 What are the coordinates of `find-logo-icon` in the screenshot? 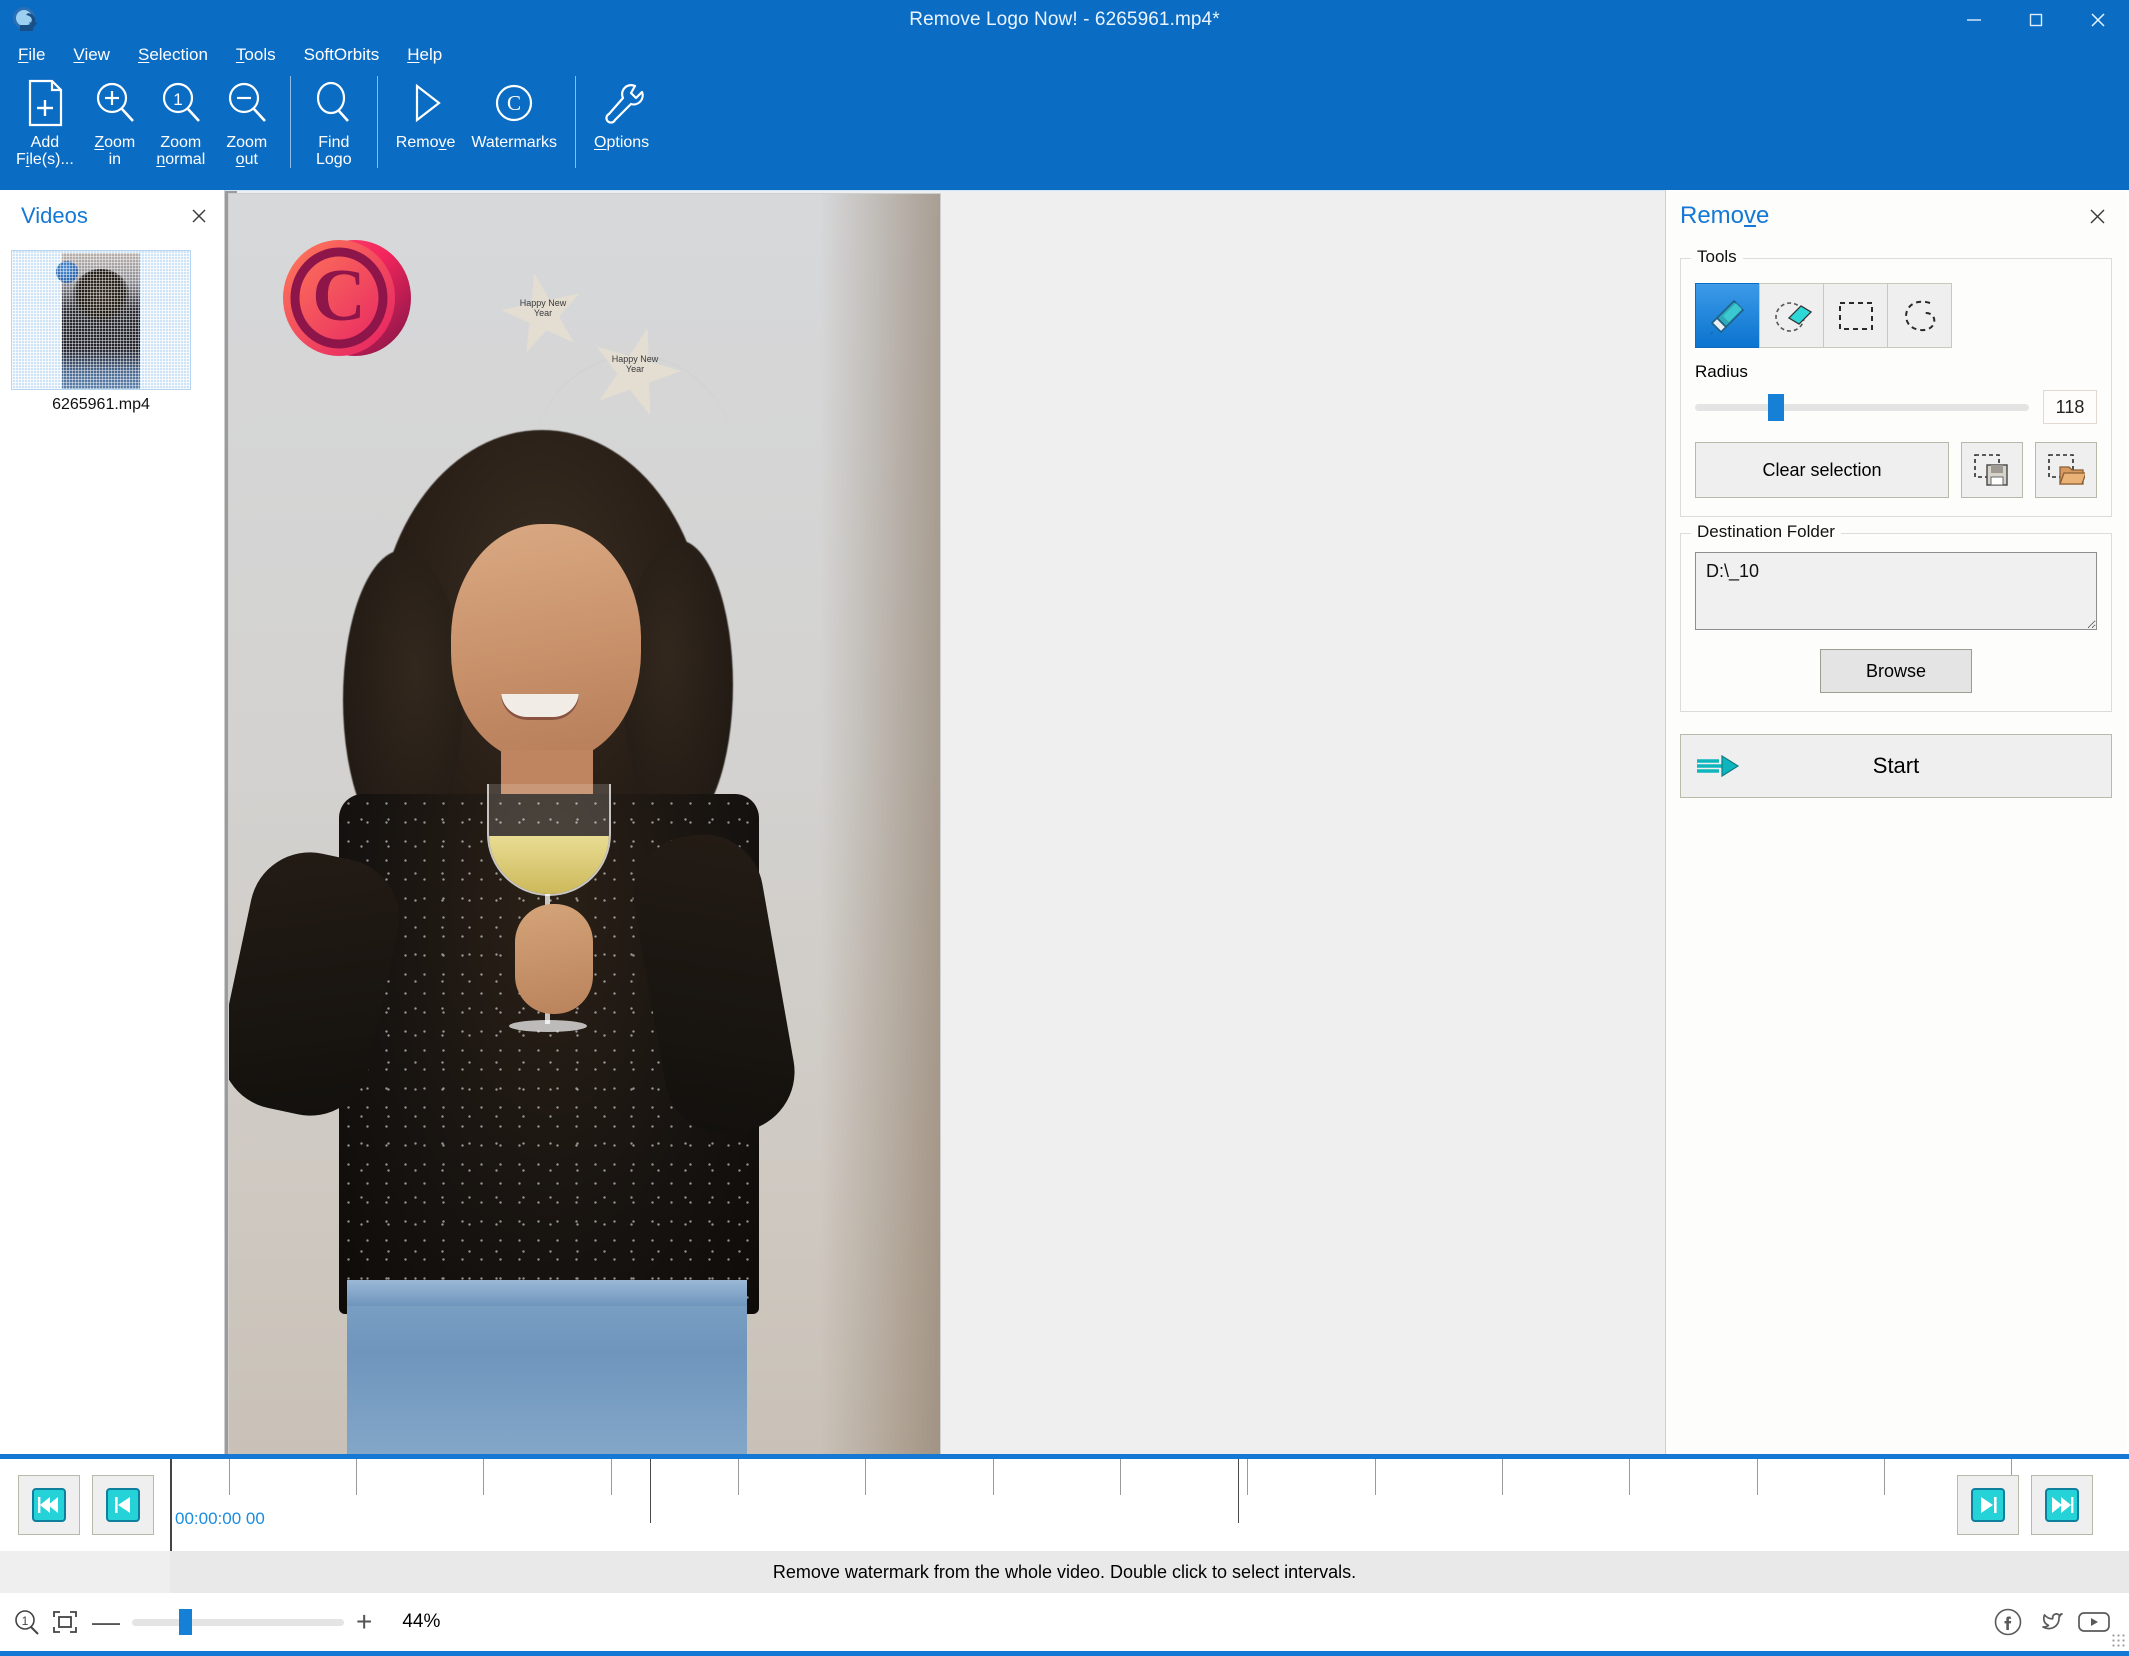 It's located at (334, 103).